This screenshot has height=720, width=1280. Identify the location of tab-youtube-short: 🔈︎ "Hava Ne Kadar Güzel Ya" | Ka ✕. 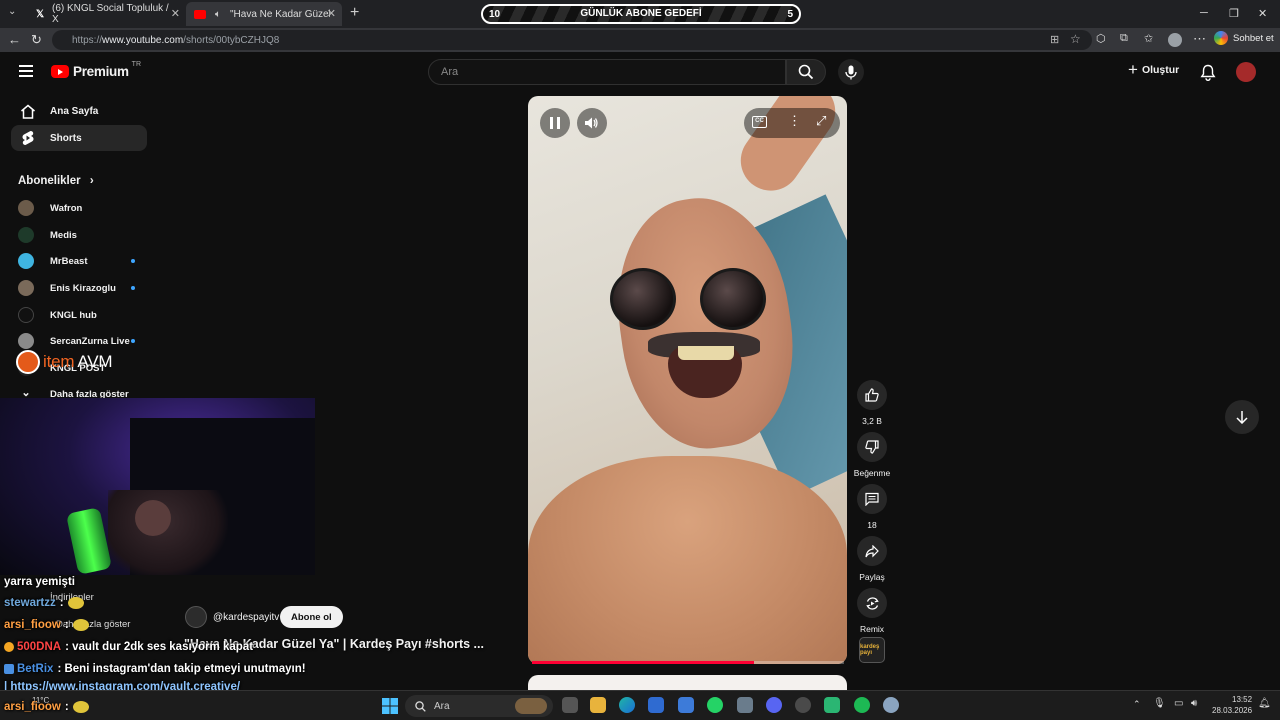
(264, 14).